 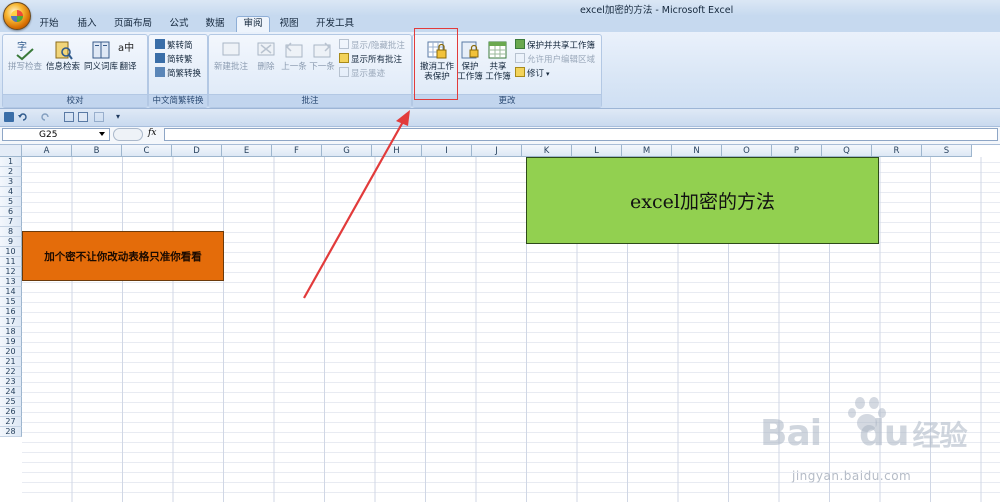 What do you see at coordinates (121, 117) in the screenshot?
I see `customize-qat-icon: ▾` at bounding box center [121, 117].